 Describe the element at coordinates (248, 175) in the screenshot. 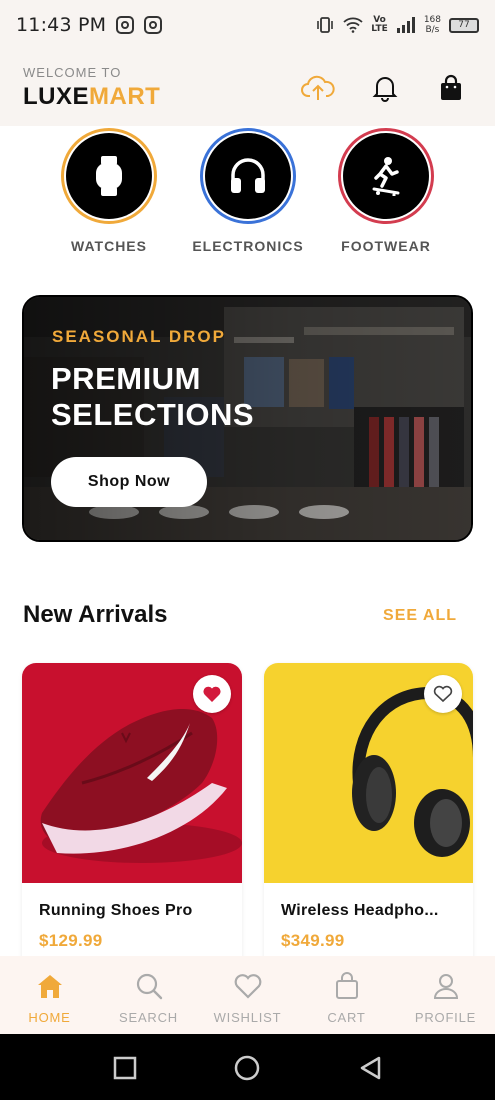

I see `headphones-icon` at that location.